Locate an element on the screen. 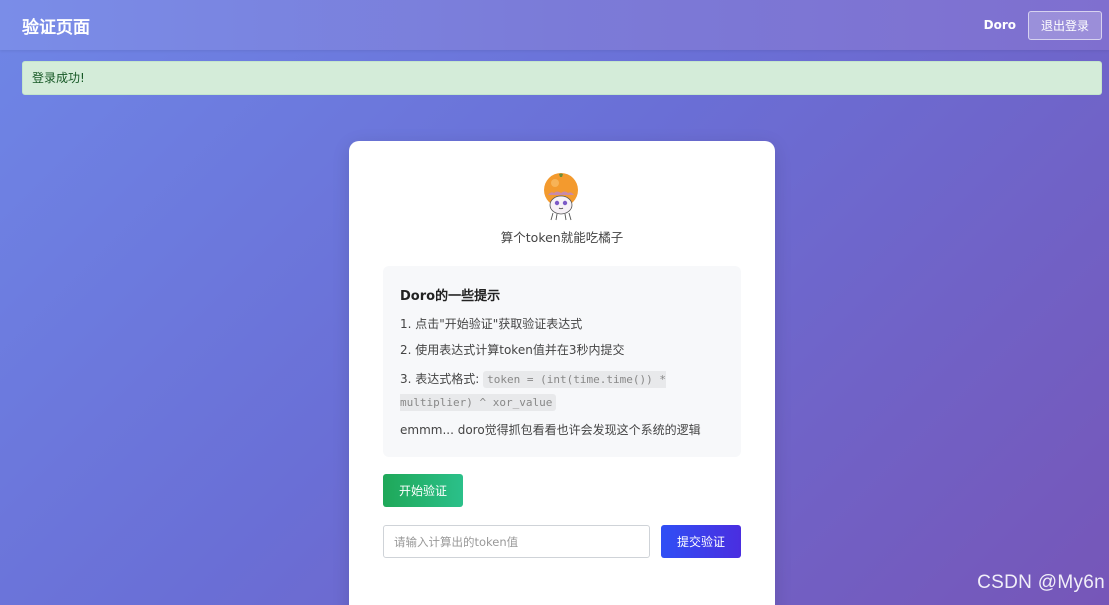 The width and height of the screenshot is (1109, 605). username-label: Doro is located at coordinates (999, 25).